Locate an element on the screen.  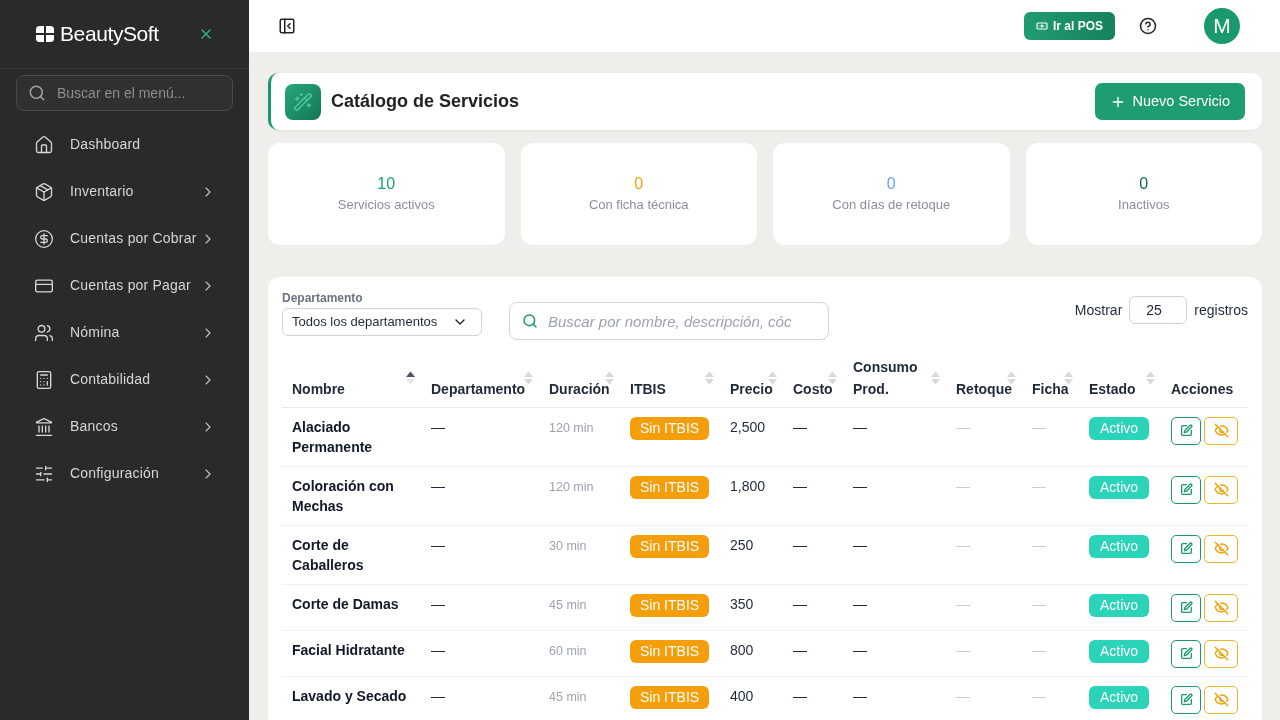
show-label: Mostrar is located at coordinates (1098, 310).